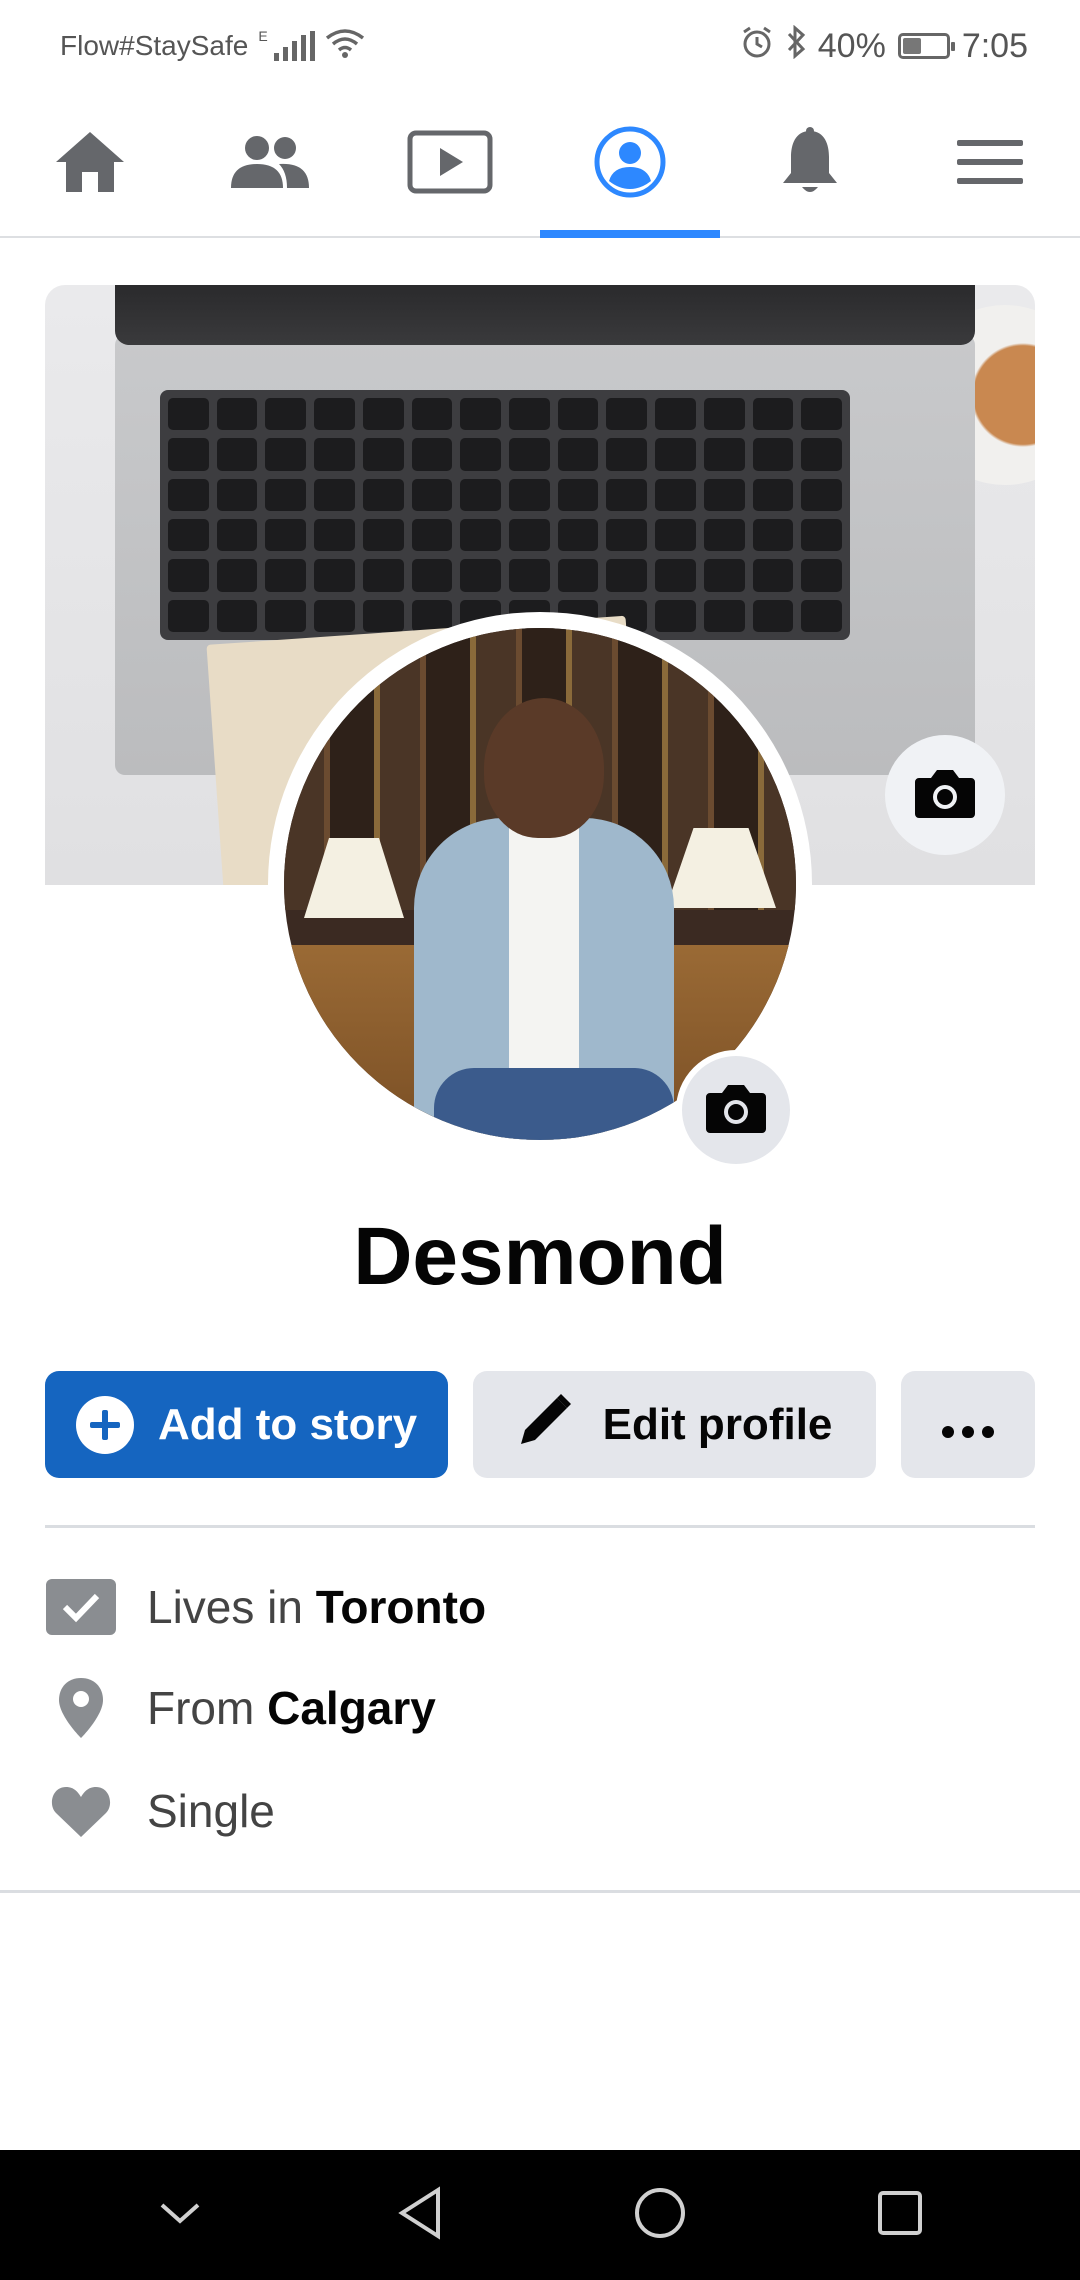 The width and height of the screenshot is (1080, 2280). I want to click on bluetooth-icon, so click(796, 46).